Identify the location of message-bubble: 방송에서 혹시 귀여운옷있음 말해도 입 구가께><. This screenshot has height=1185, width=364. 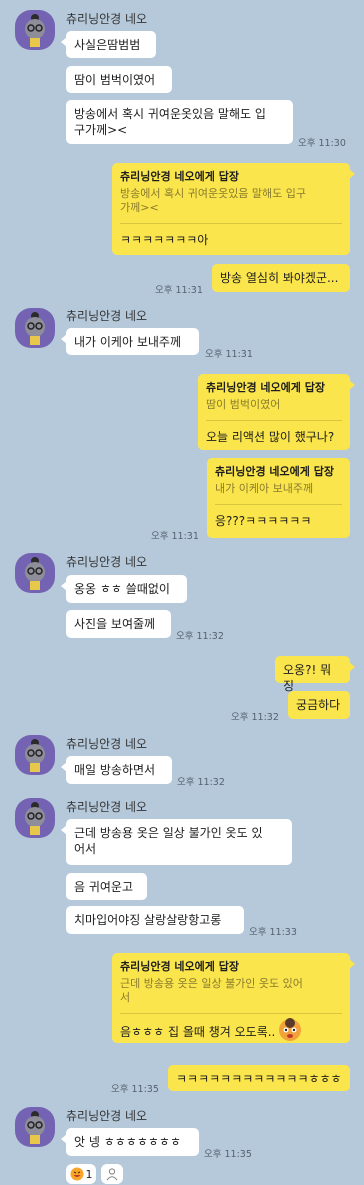
(179, 122).